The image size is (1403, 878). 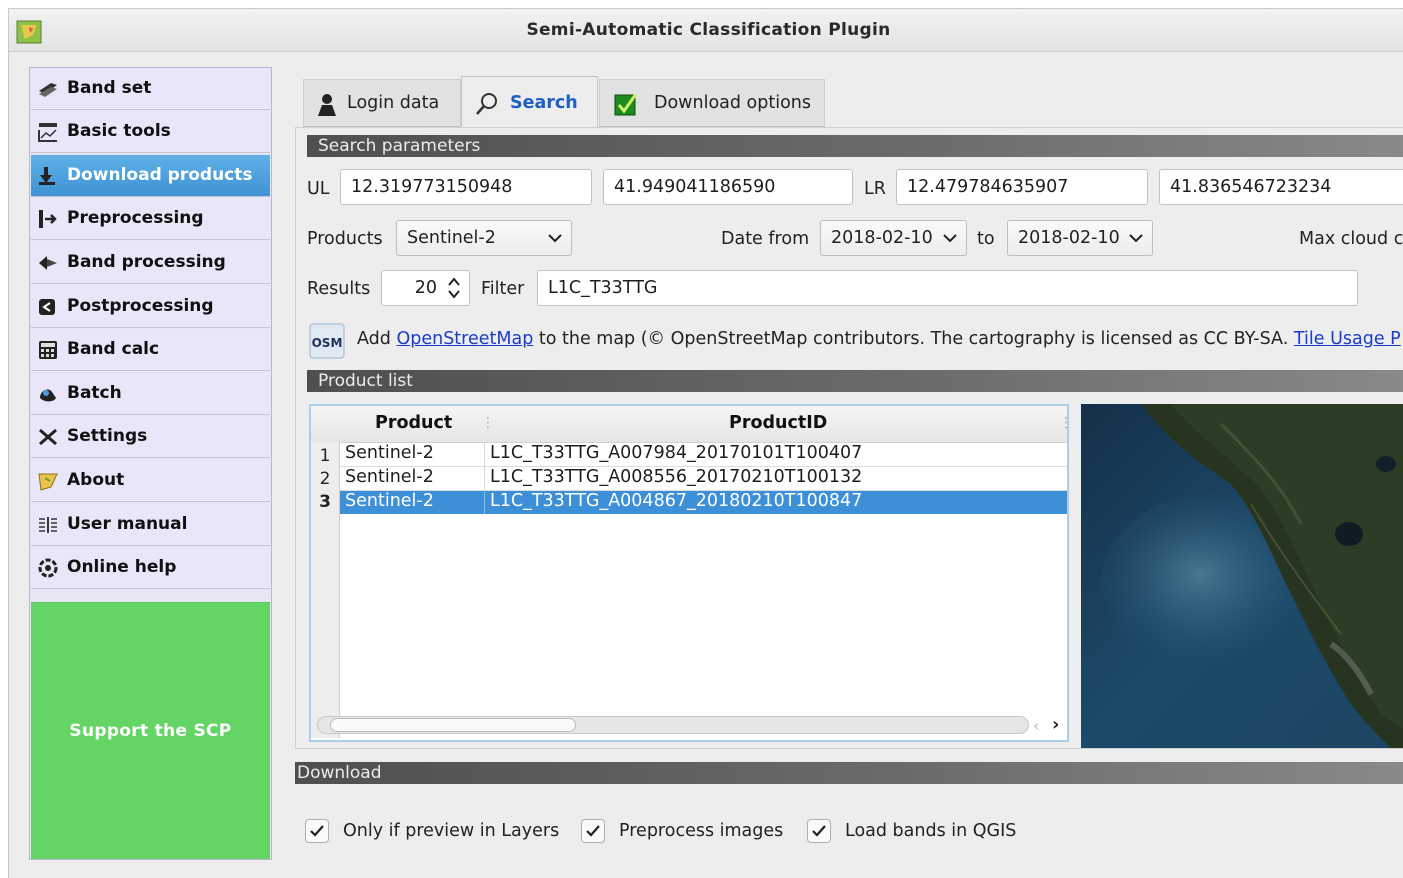 What do you see at coordinates (325, 479) in the screenshot?
I see `row-number: 2` at bounding box center [325, 479].